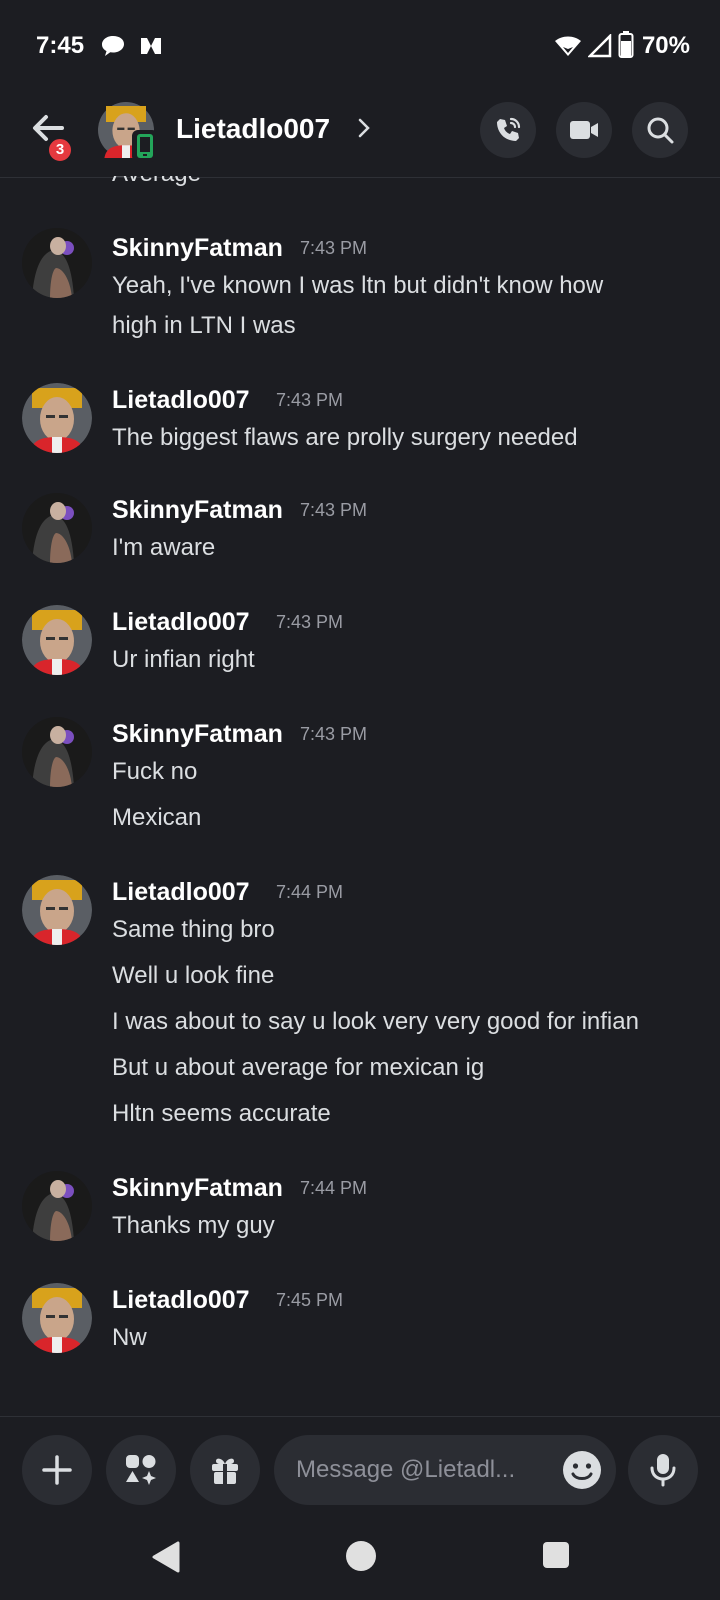 This screenshot has width=720, height=1600. Describe the element at coordinates (155, 771) in the screenshot. I see `message-text: Fuck no` at that location.